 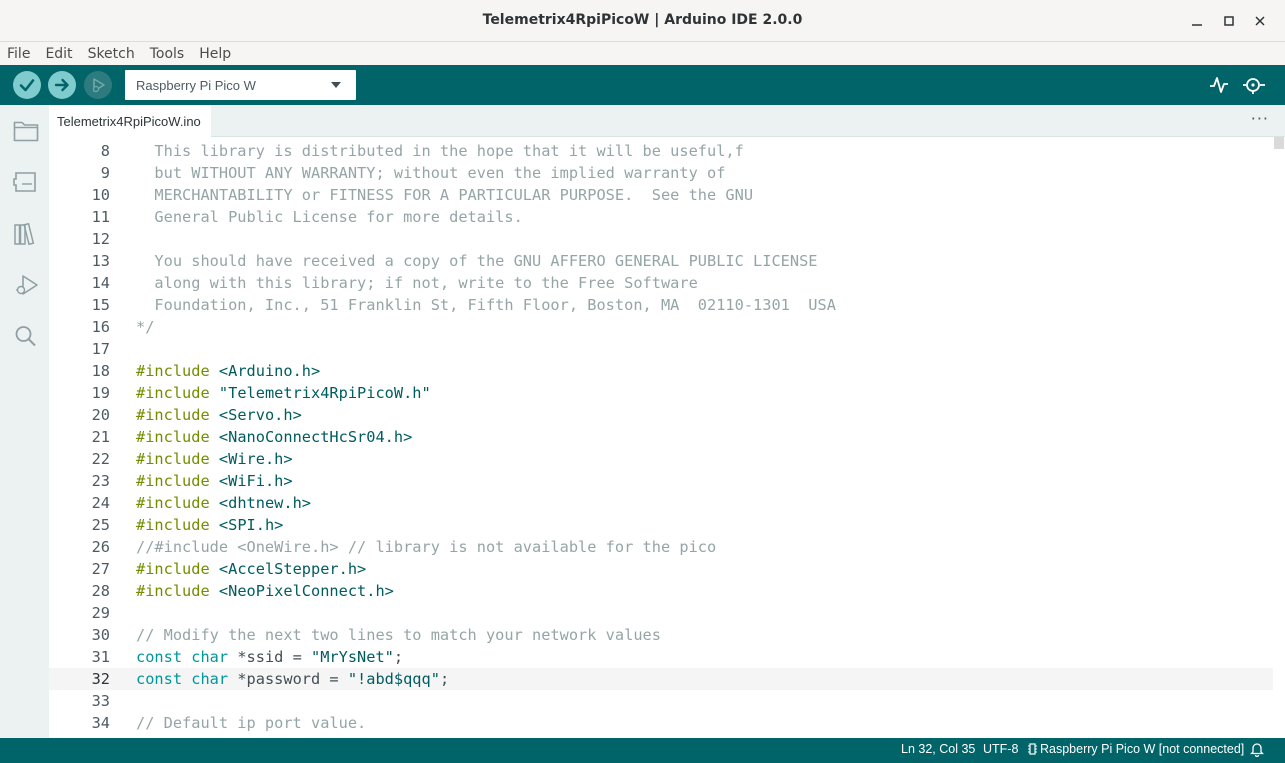 What do you see at coordinates (642, 53) in the screenshot?
I see `menu-bar: File Edit Sketch Tools Help` at bounding box center [642, 53].